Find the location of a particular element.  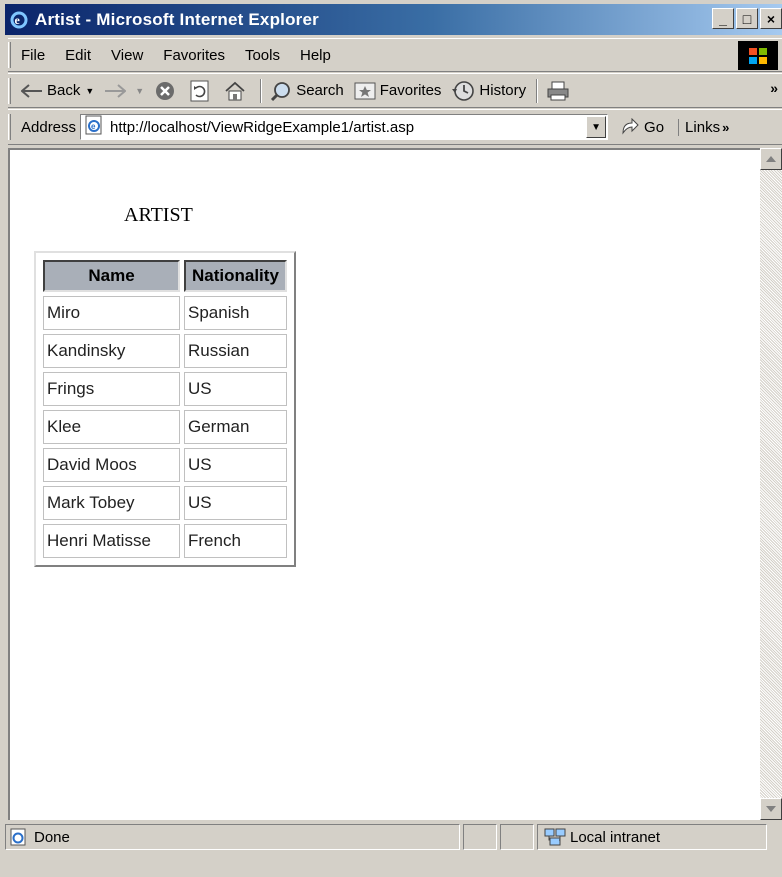

refresh-button is located at coordinates (202, 91).